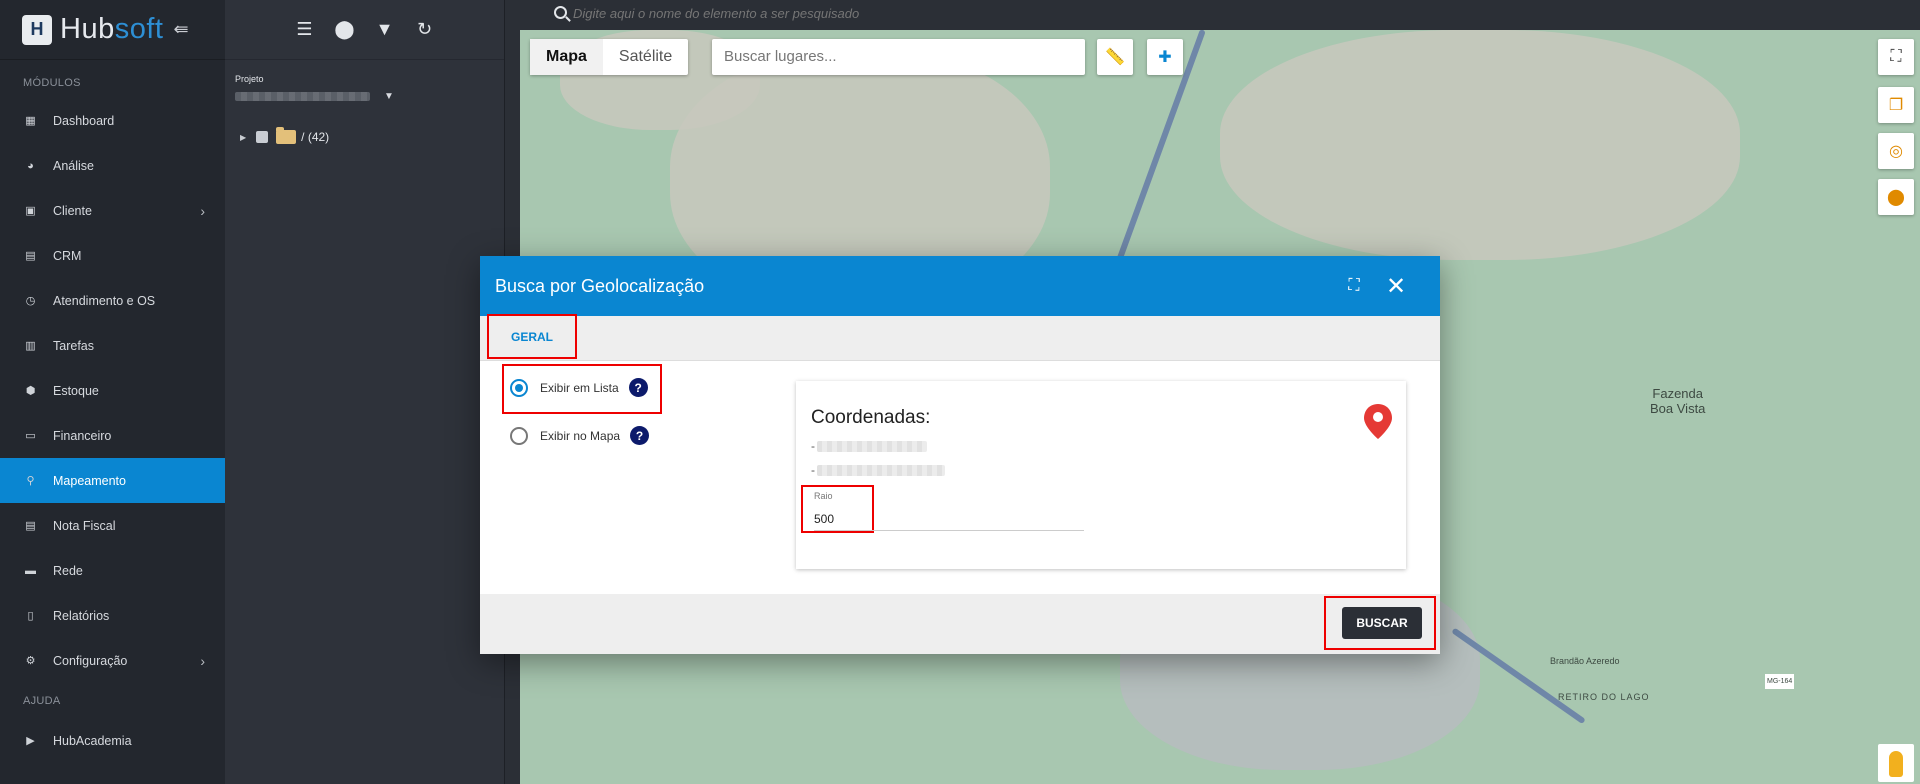 The image size is (1920, 784). What do you see at coordinates (1382, 623) in the screenshot?
I see `buscar-button: BUSCAR` at bounding box center [1382, 623].